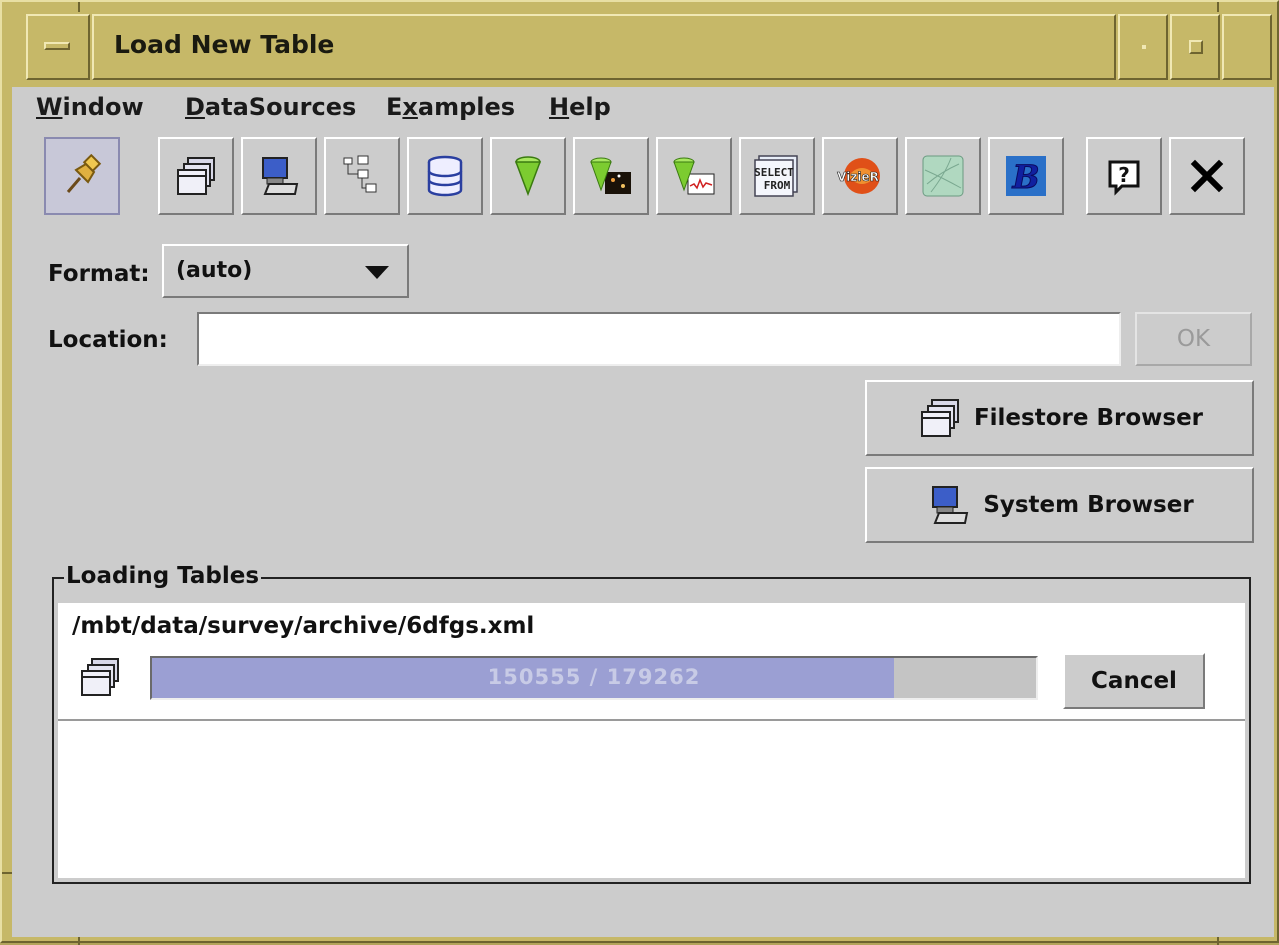 Image resolution: width=1279 pixels, height=945 pixels. What do you see at coordinates (280, 107) in the screenshot?
I see `menu-datasources-label: ataSources` at bounding box center [280, 107].